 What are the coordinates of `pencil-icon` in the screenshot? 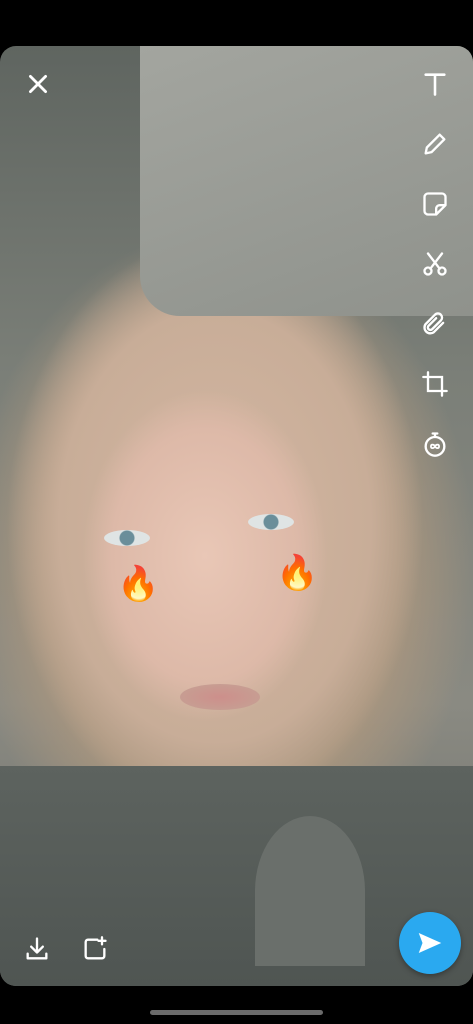 It's located at (435, 144).